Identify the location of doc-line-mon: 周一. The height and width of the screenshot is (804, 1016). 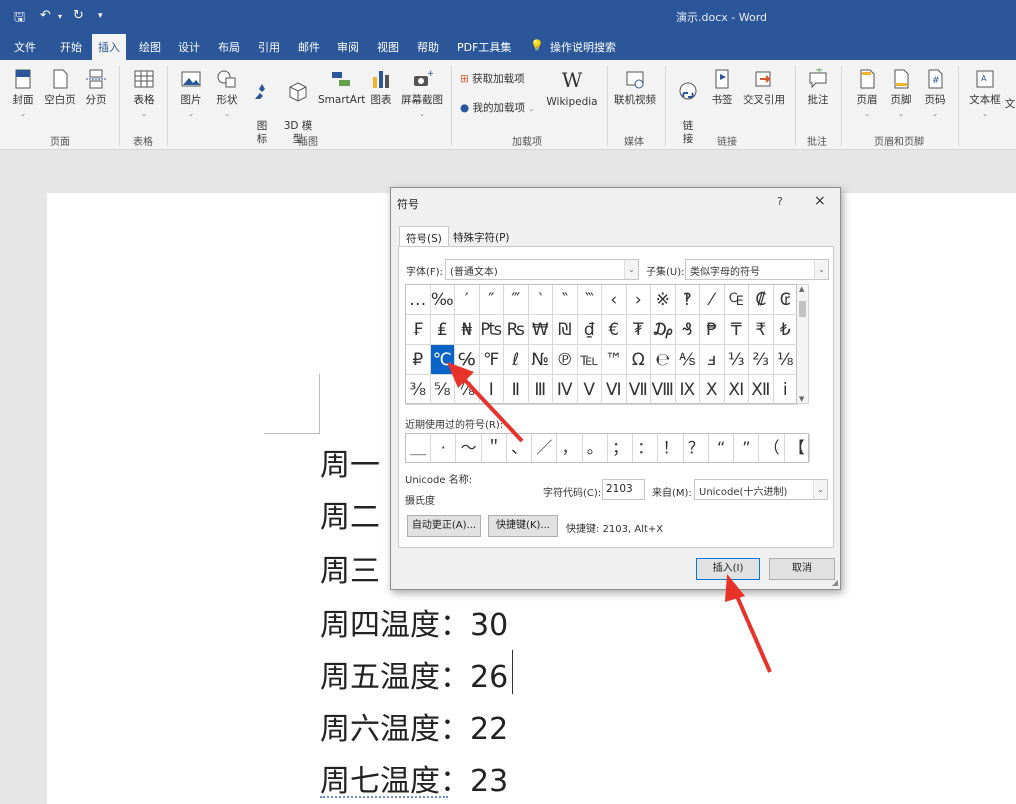
(350, 462).